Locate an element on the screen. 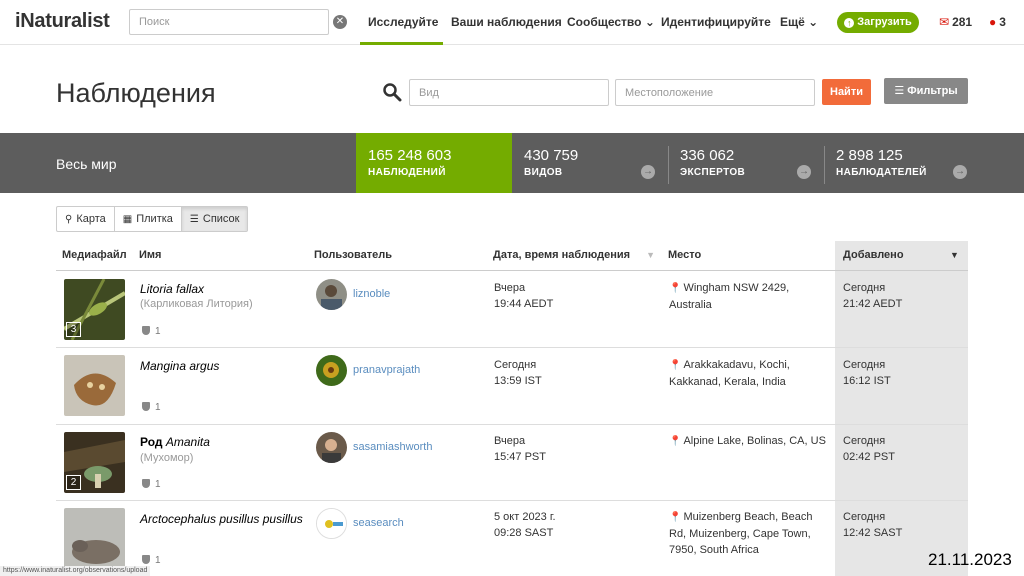 The image size is (1024, 576). header-name: Имя is located at coordinates (150, 255).